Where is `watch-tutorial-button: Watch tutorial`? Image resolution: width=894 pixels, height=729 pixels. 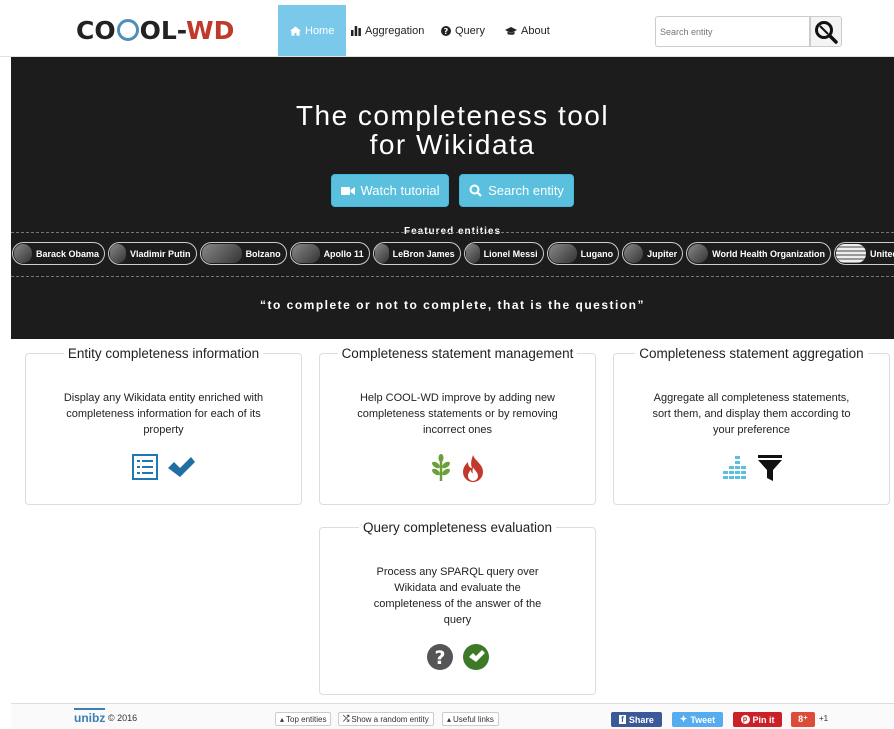
watch-tutorial-button: Watch tutorial is located at coordinates (390, 190).